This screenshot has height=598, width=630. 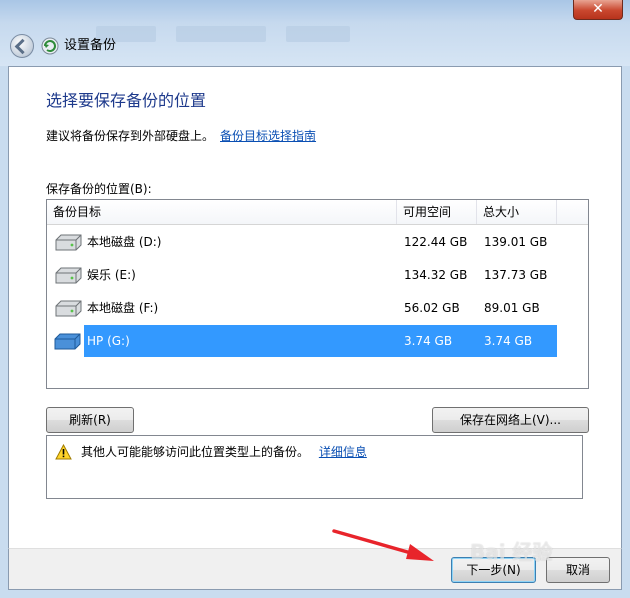 What do you see at coordinates (111, 275) in the screenshot?
I see `drive-name: 娱乐 (E:)` at bounding box center [111, 275].